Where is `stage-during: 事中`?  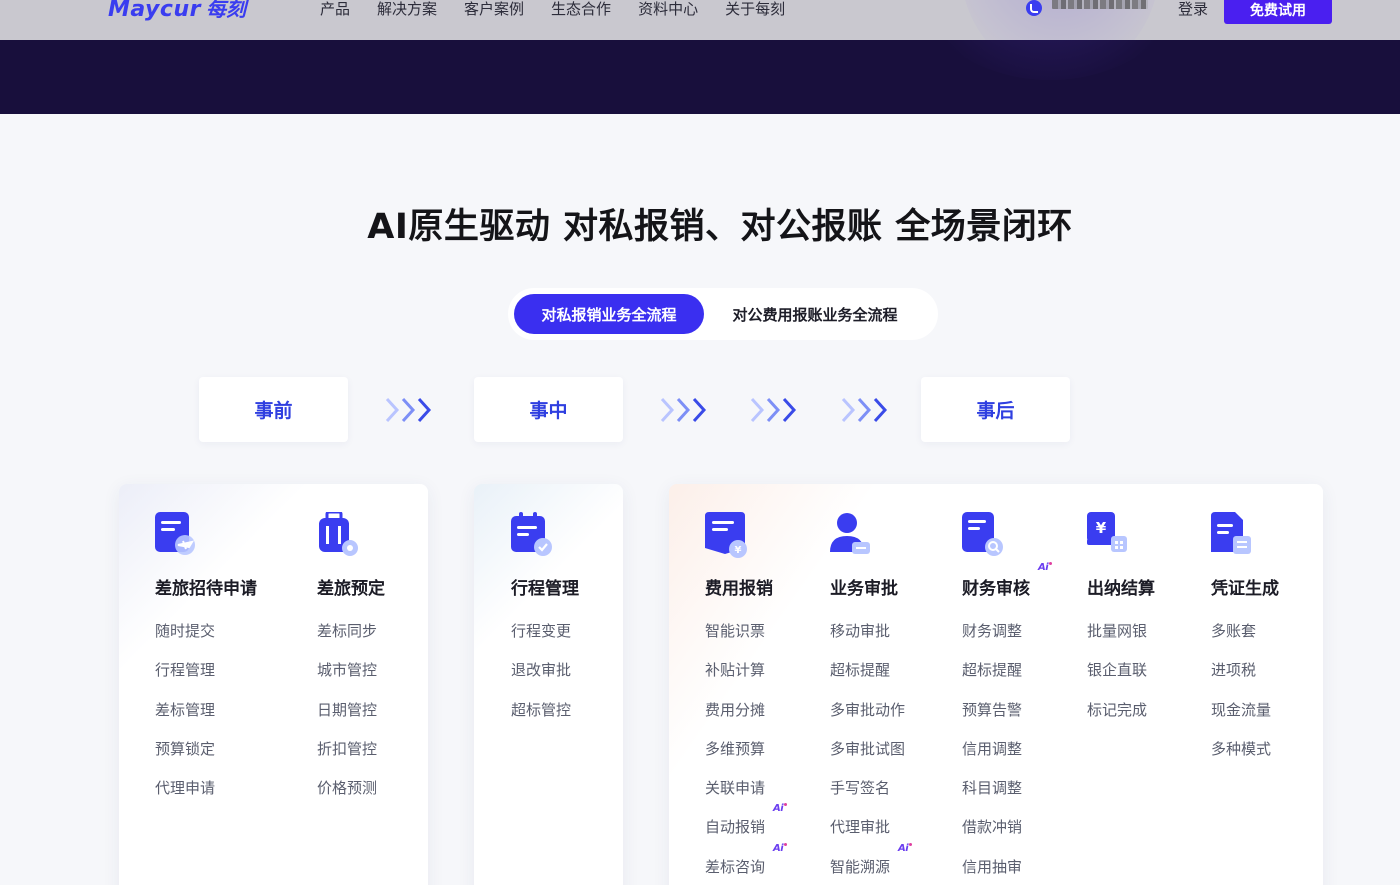 stage-during: 事中 is located at coordinates (548, 409).